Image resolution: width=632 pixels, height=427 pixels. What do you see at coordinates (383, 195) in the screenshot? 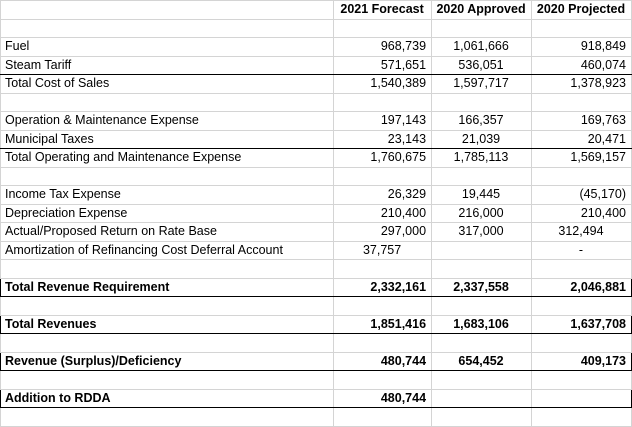
I see `value-cell: 26,329` at bounding box center [383, 195].